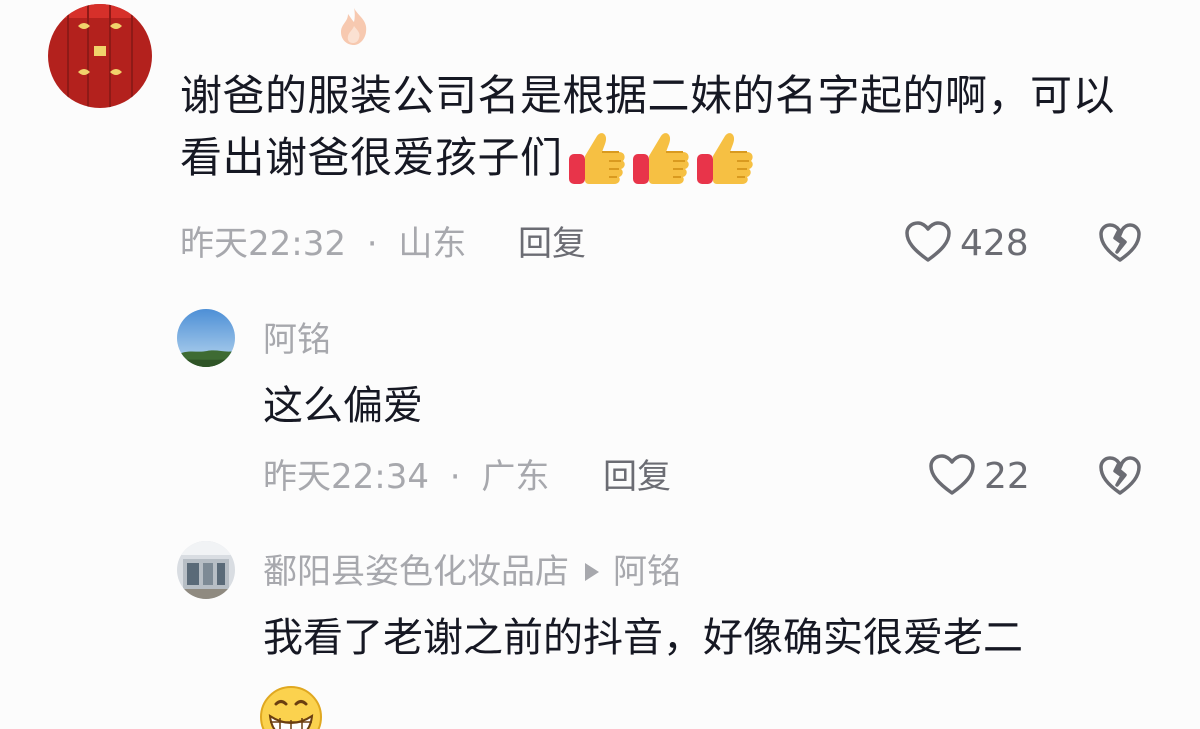 This screenshot has height=729, width=1200. Describe the element at coordinates (354, 26) in the screenshot. I see `fire-icon` at that location.